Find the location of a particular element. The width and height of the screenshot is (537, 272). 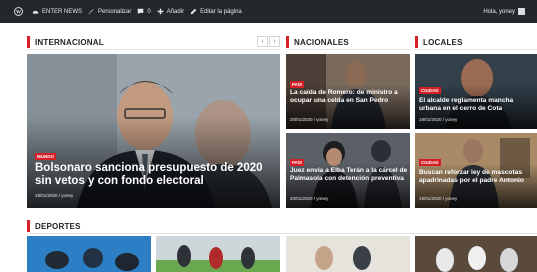

chevron-left-icon: ‹ is located at coordinates (262, 41).